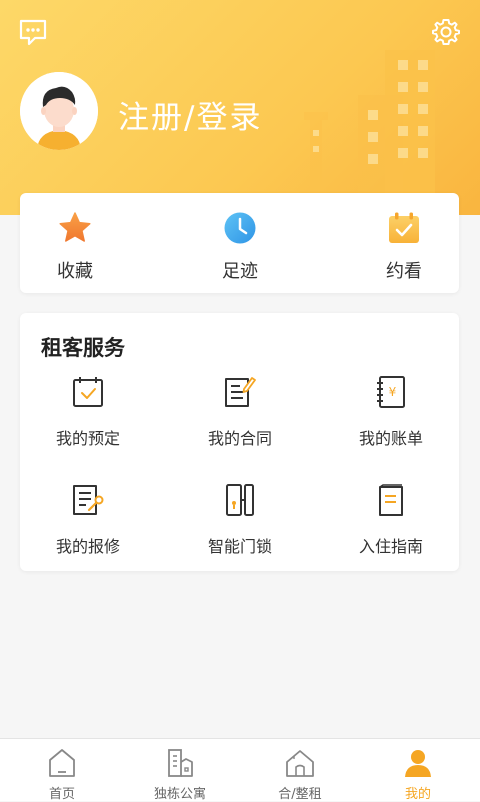  I want to click on tab-shared-rent: 合/整租, so click(300, 770).